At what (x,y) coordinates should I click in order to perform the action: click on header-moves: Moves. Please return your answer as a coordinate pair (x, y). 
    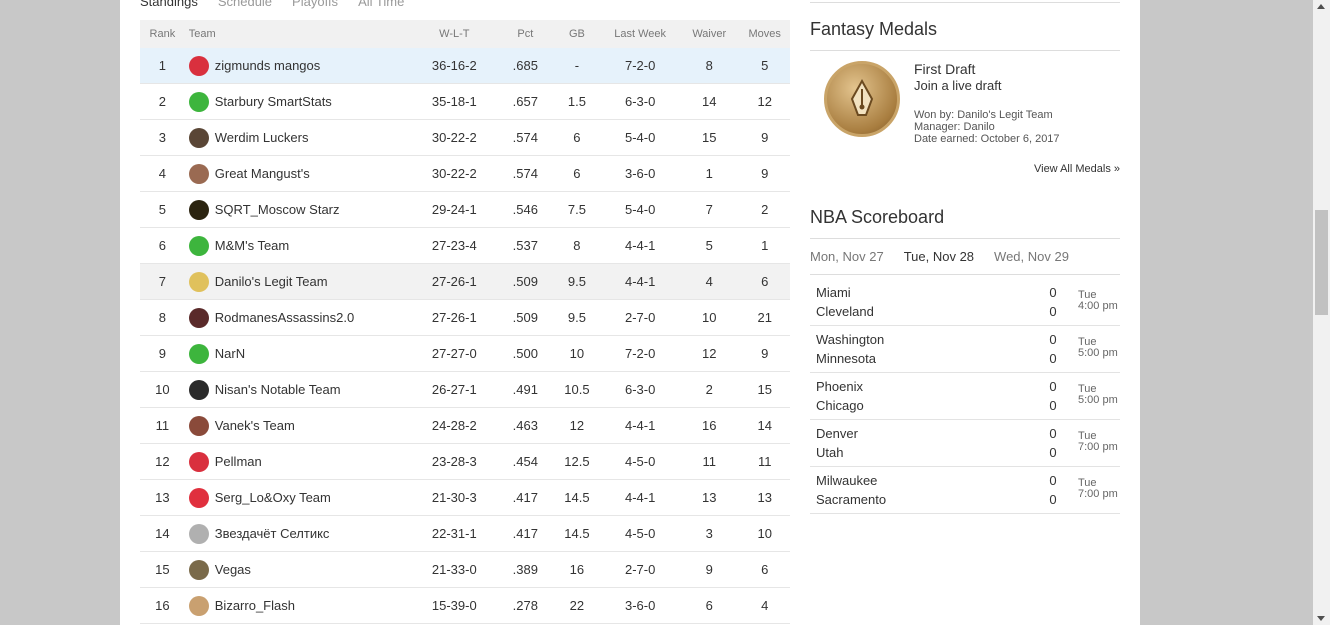
    Looking at the image, I should click on (764, 34).